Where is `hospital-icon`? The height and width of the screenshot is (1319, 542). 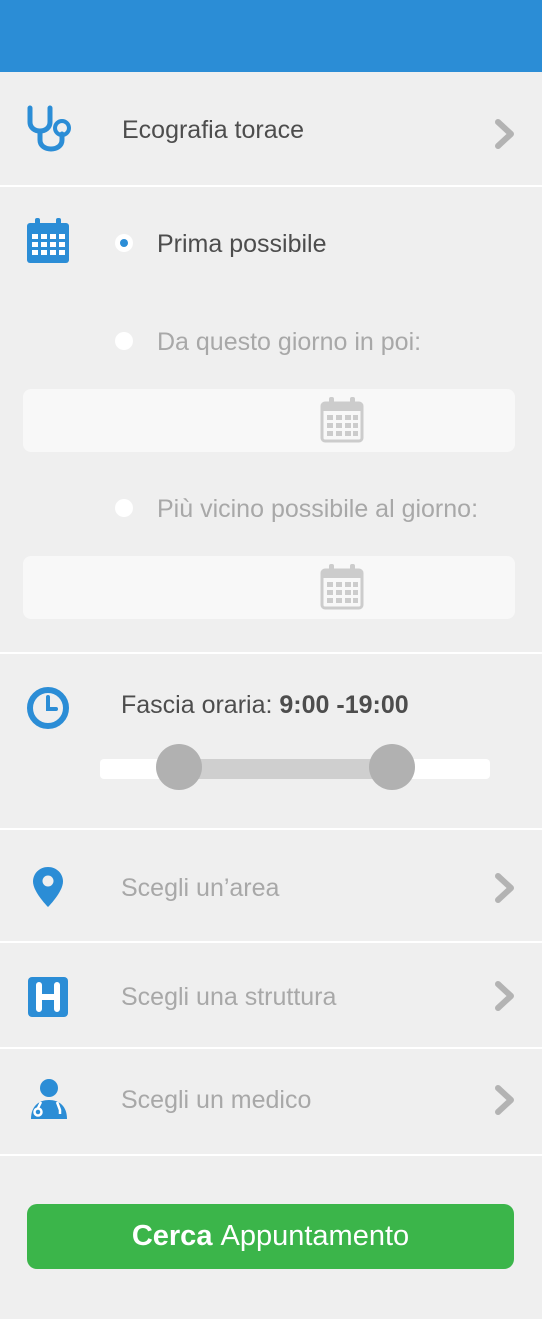 hospital-icon is located at coordinates (48, 997).